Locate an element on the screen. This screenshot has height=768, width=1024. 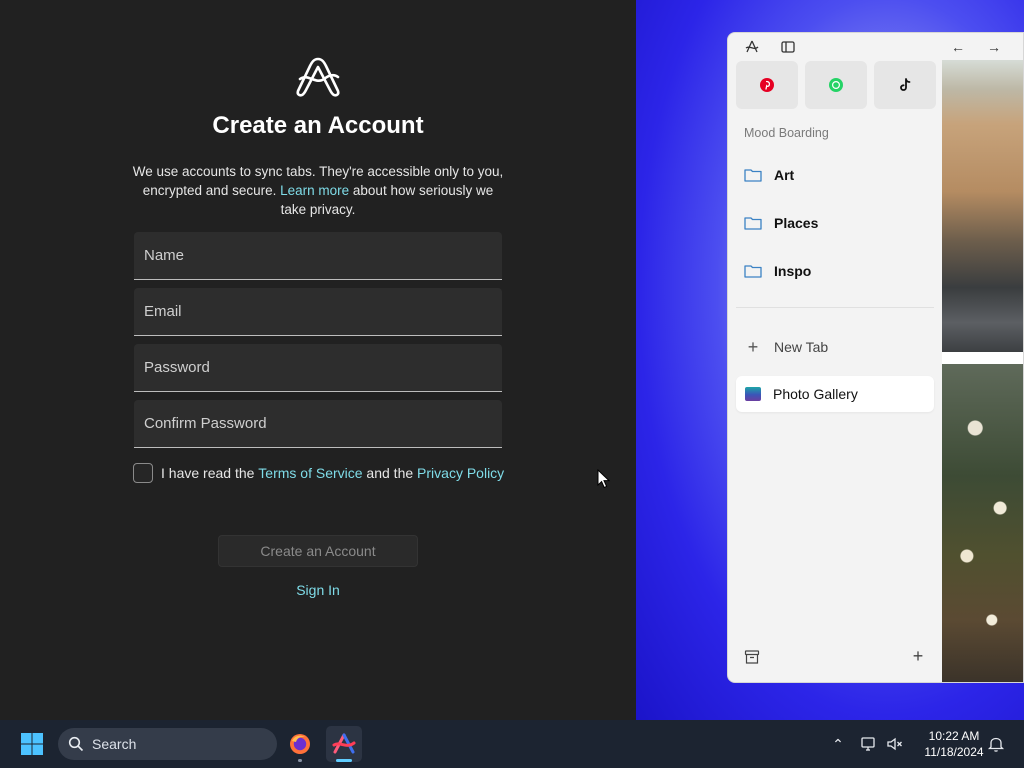
terms-prefix: I have read the is located at coordinates (210, 473).